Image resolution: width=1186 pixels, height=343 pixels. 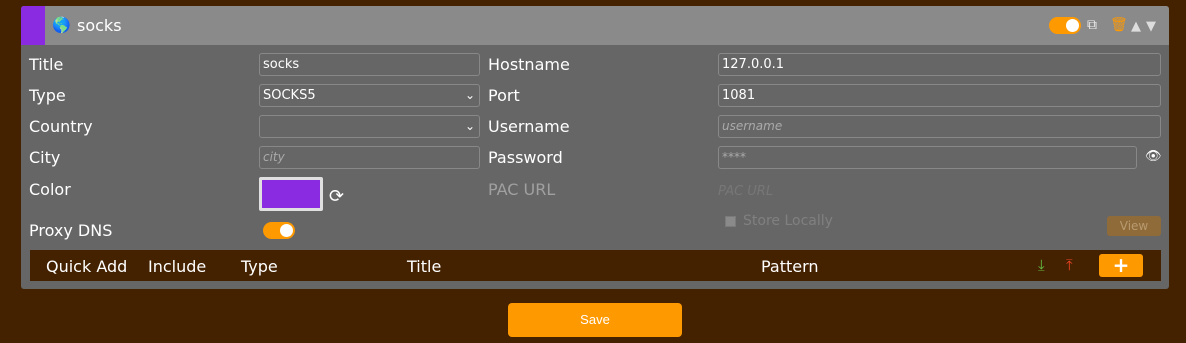 What do you see at coordinates (369, 64) in the screenshot?
I see `title-input: socks` at bounding box center [369, 64].